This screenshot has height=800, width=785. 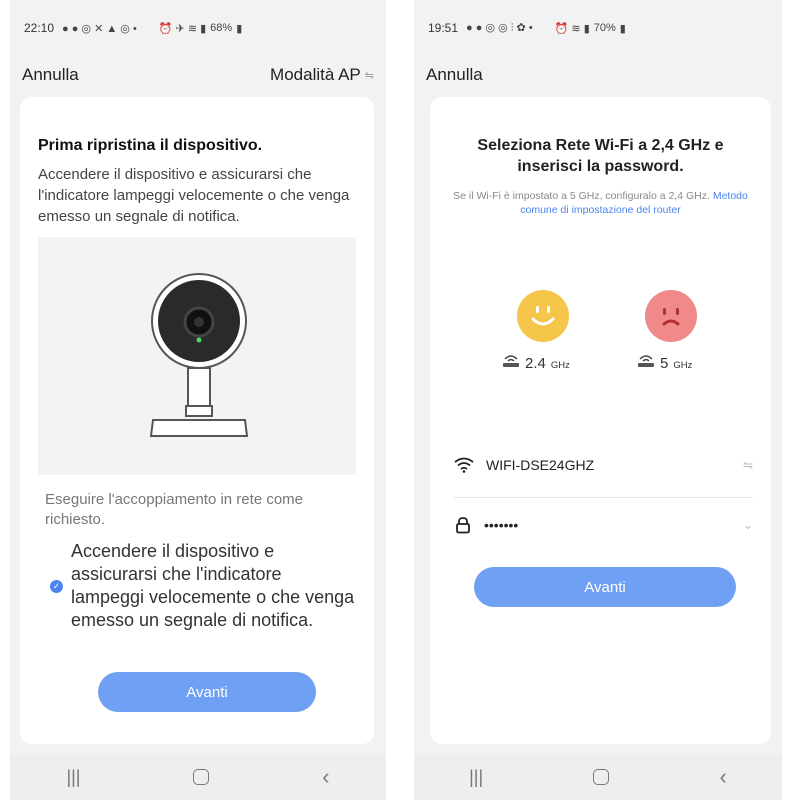 I want to click on top-bar: Annulla Modalità AP ⇋, so click(x=198, y=75).